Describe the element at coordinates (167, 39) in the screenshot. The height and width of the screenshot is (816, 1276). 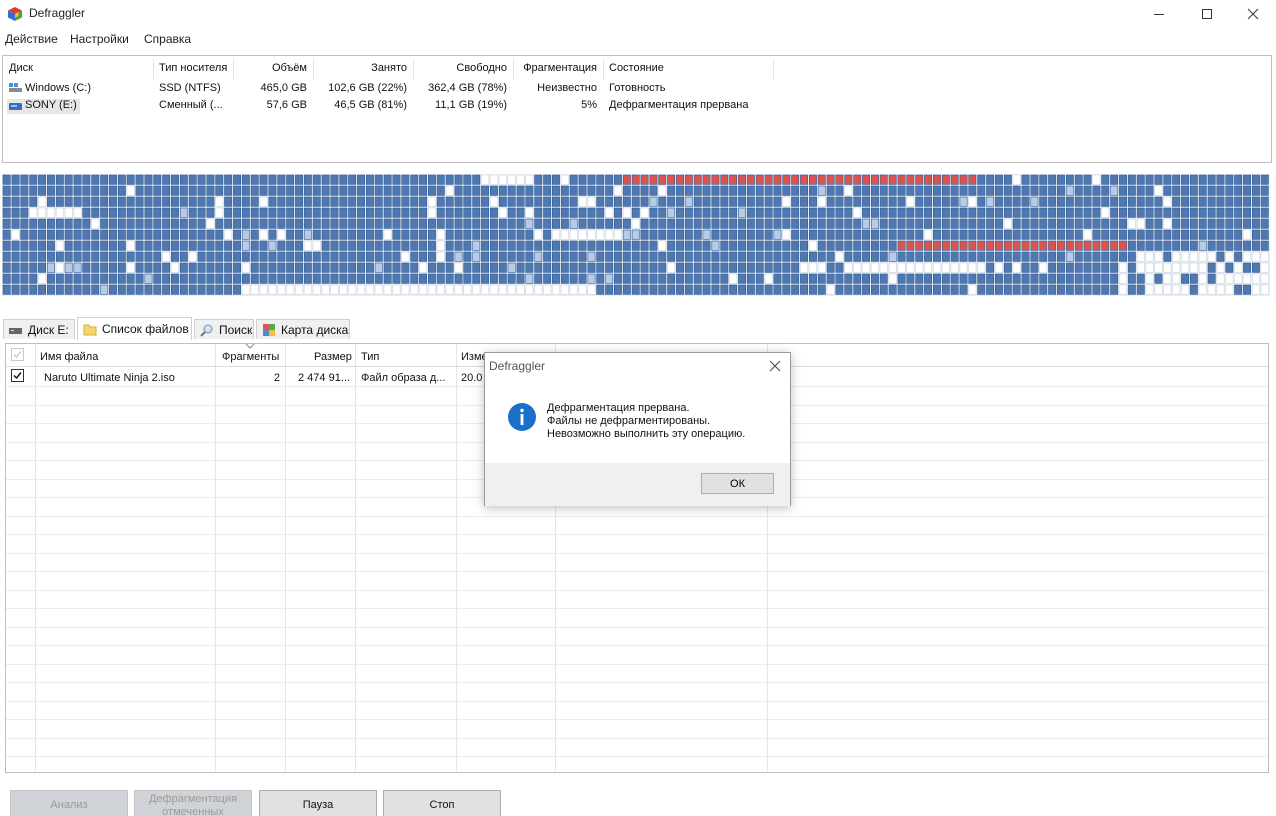
I see `menu-help: Справка` at that location.